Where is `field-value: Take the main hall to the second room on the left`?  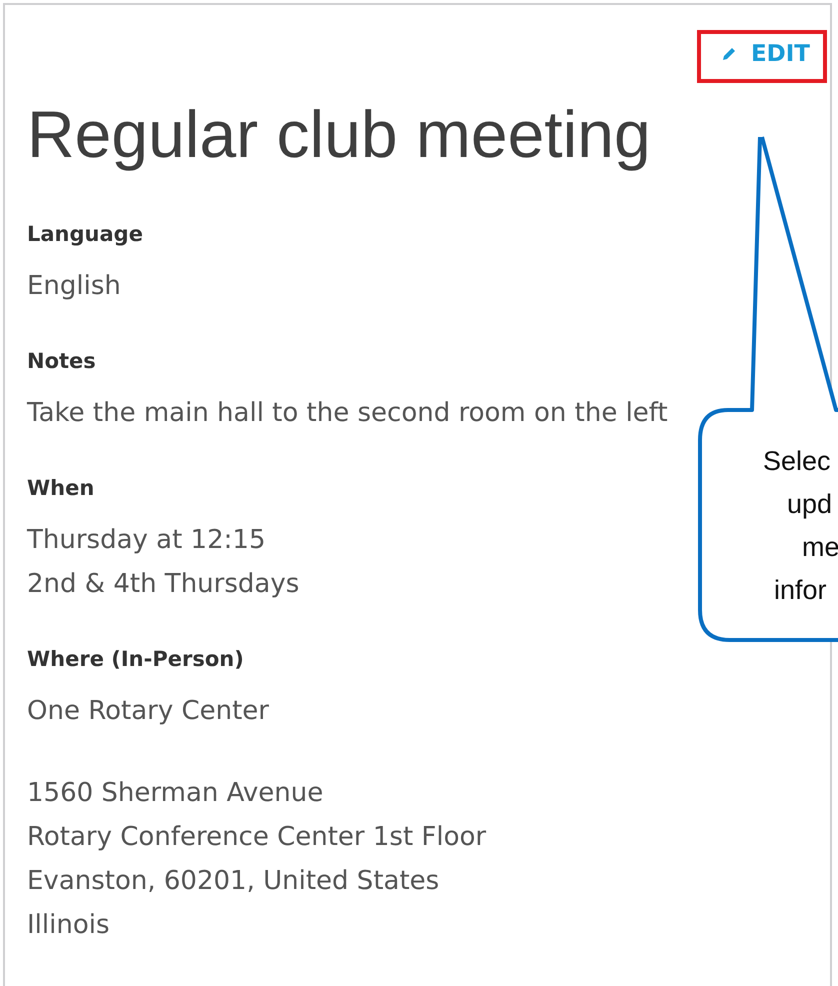
field-value: Take the main hall to the second room on the left is located at coordinates (347, 413).